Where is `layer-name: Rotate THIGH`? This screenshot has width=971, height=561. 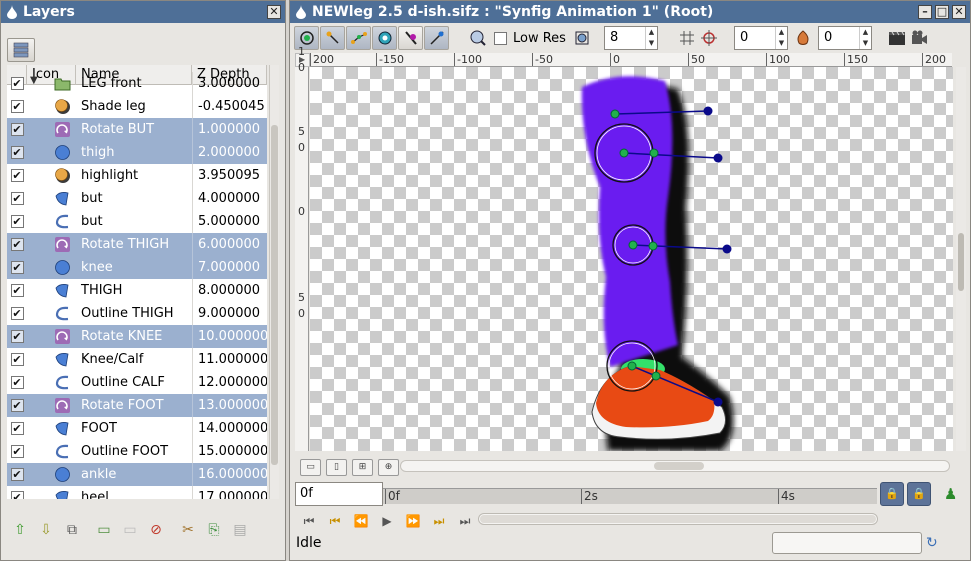 layer-name: Rotate THIGH is located at coordinates (134, 244).